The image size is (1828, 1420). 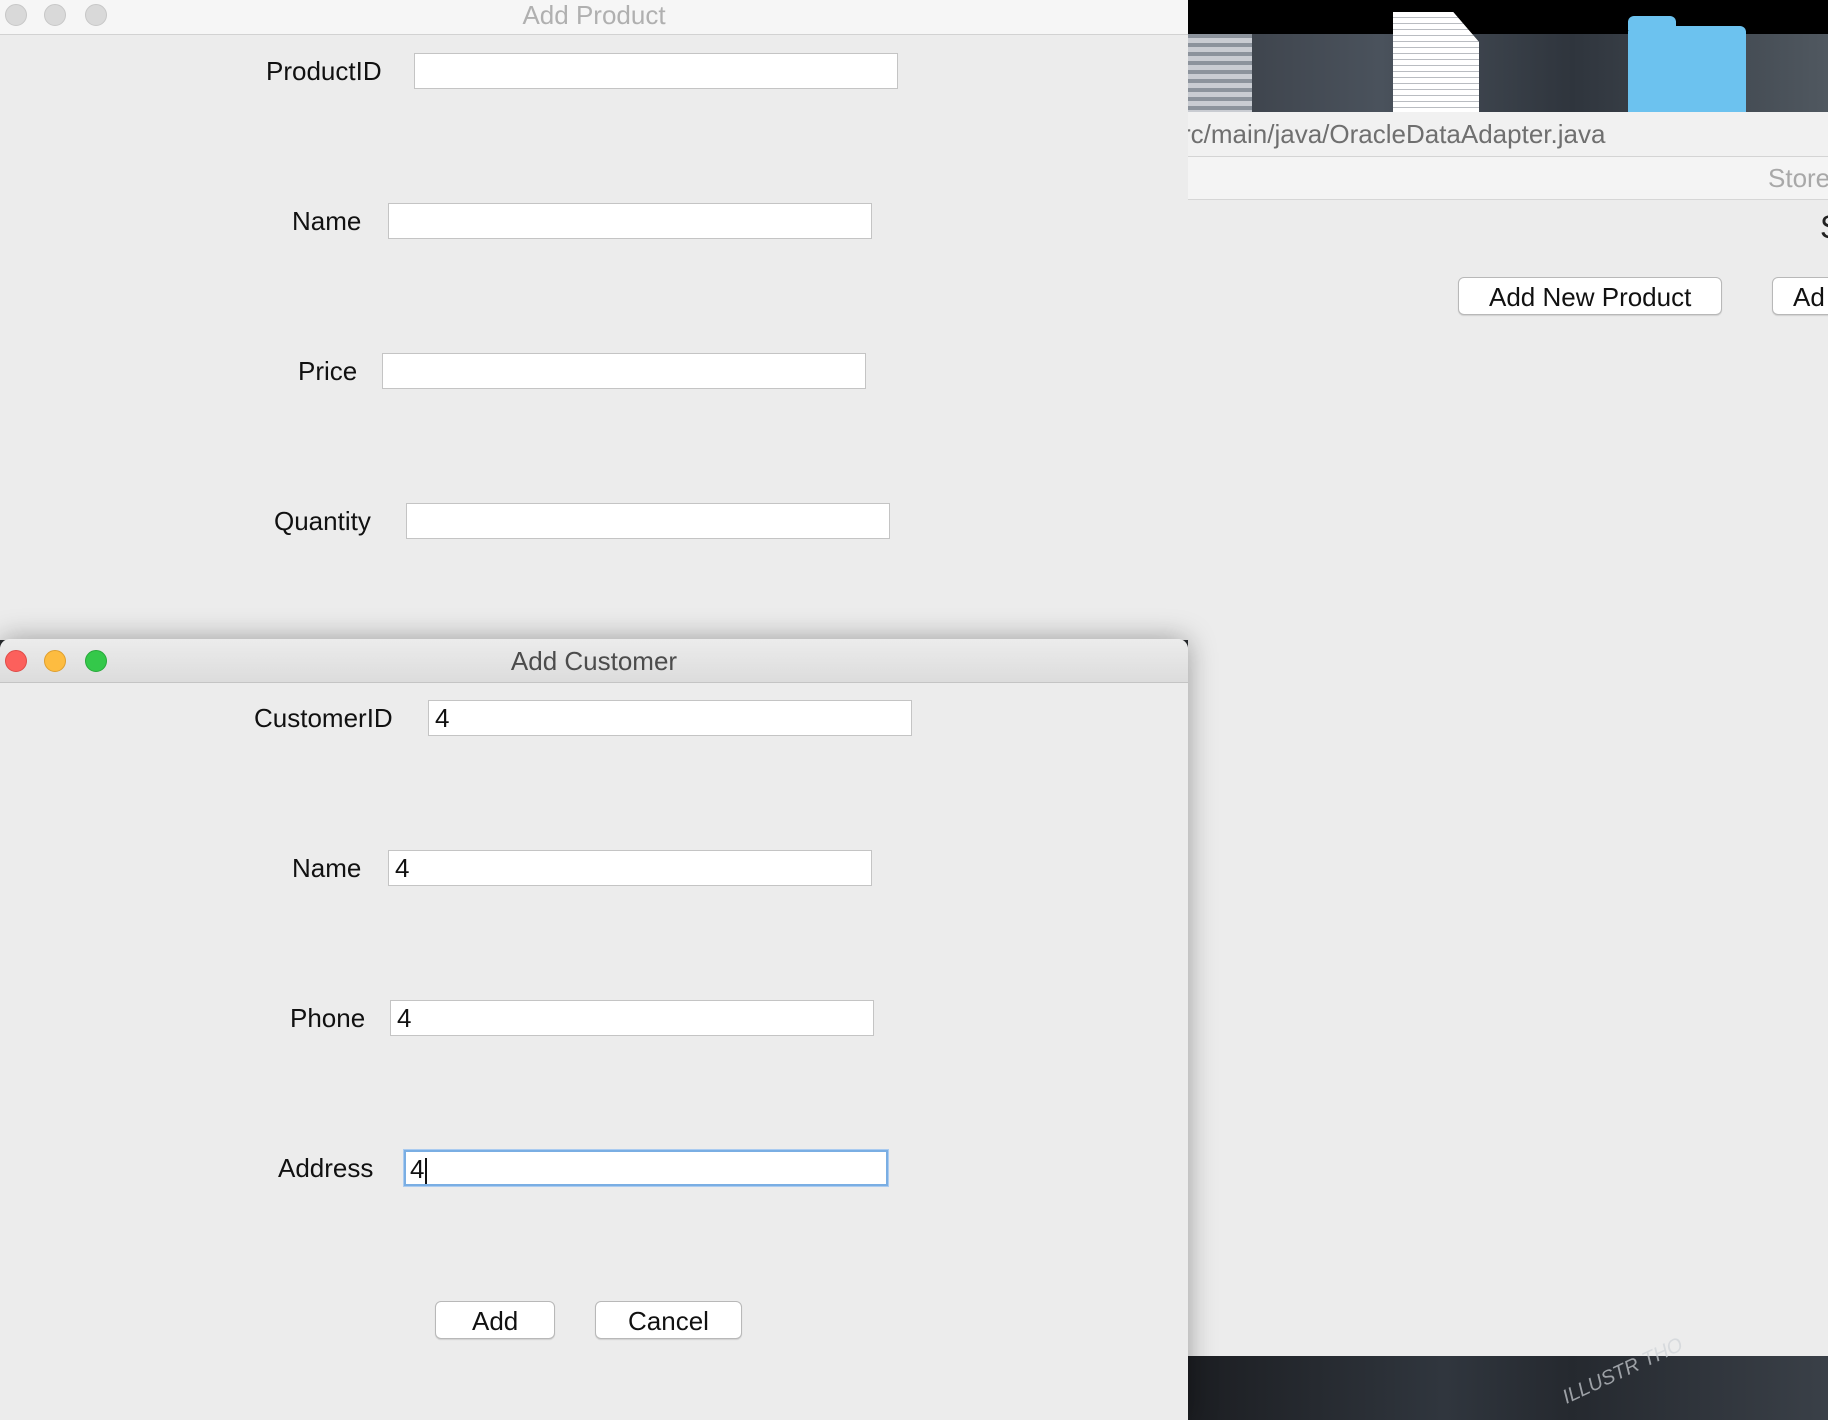 I want to click on price-label: Price, so click(x=328, y=371).